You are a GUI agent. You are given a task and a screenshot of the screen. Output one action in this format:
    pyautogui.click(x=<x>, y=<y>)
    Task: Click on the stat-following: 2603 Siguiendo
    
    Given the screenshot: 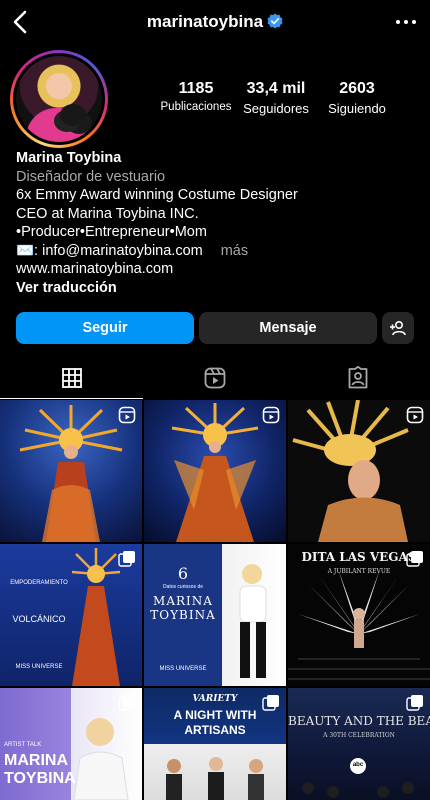 What is the action you would take?
    pyautogui.click(x=357, y=98)
    